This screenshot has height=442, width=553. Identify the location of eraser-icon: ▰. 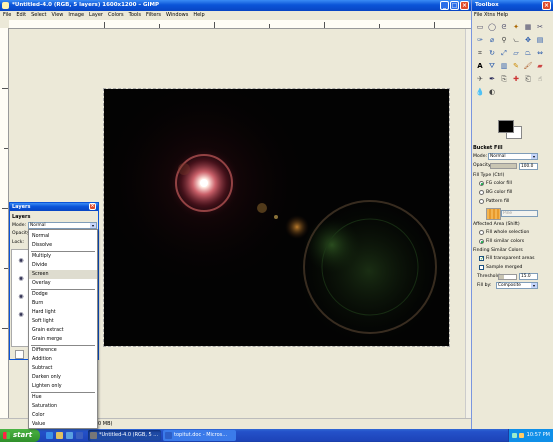
(540, 66).